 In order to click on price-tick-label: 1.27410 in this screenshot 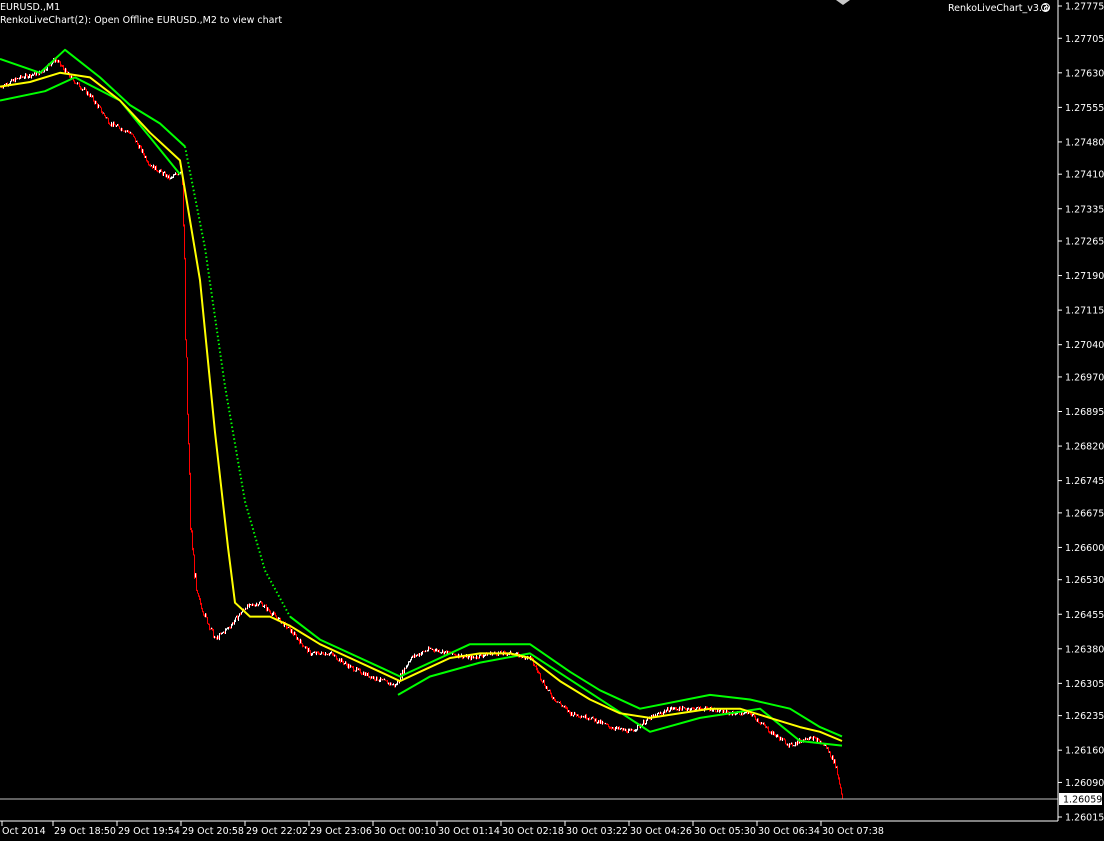, I will do `click(1084, 175)`.